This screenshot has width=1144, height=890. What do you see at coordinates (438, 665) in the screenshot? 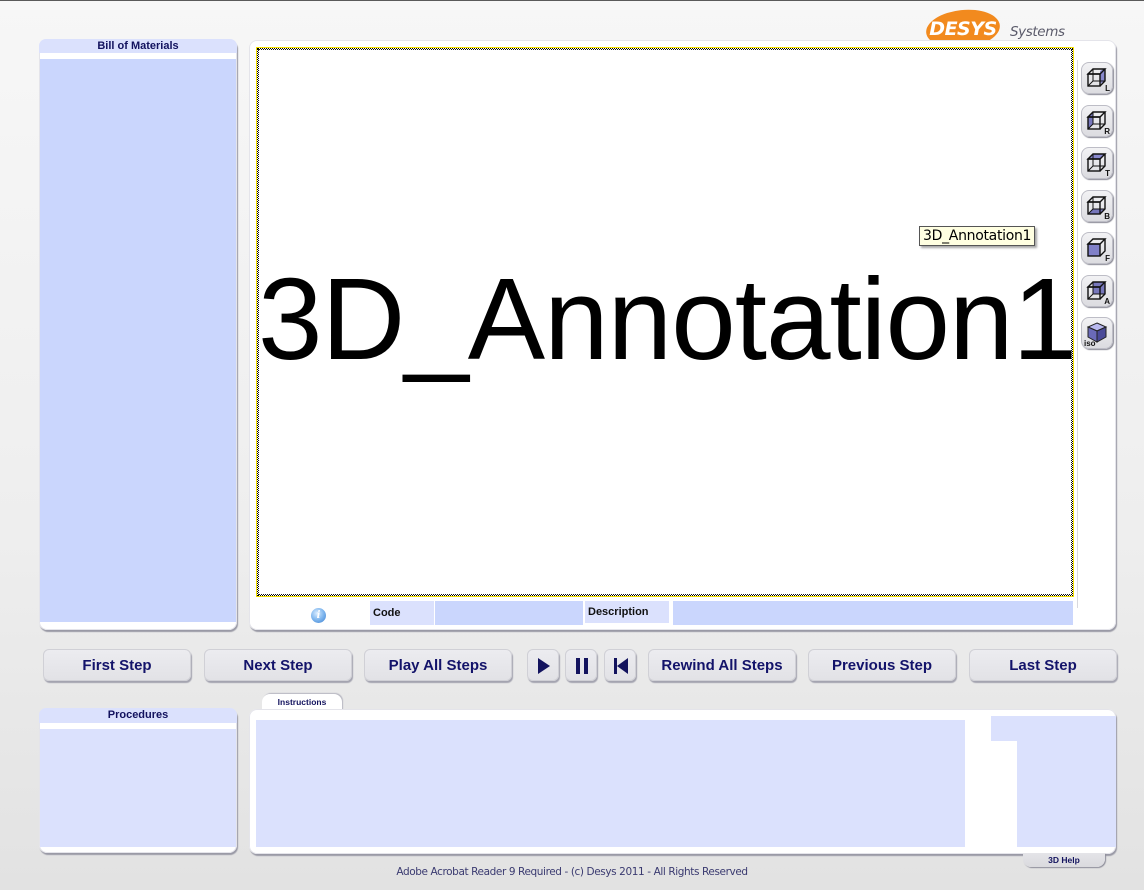
I see `play-all-steps-button: Play All Steps` at bounding box center [438, 665].